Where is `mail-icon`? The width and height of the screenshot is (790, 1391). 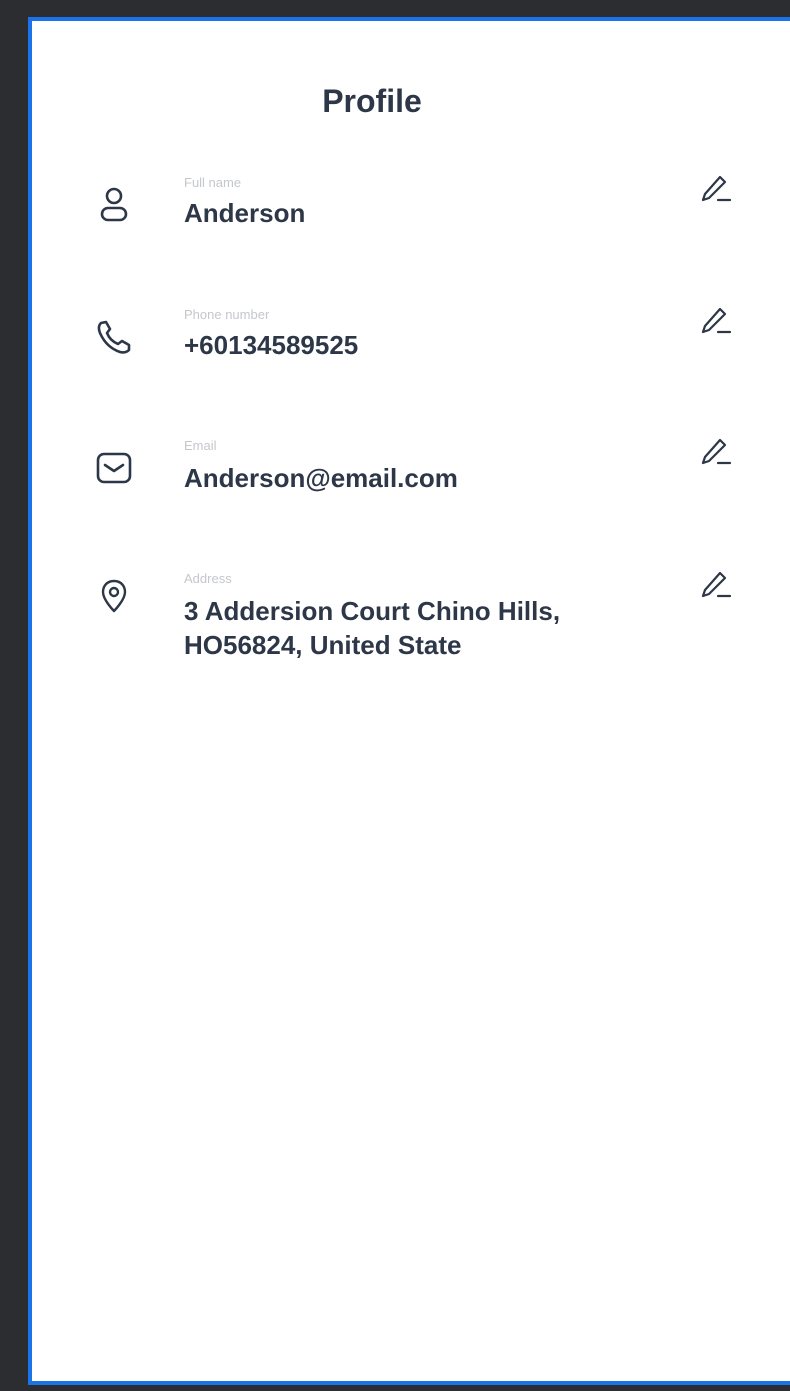 mail-icon is located at coordinates (114, 468).